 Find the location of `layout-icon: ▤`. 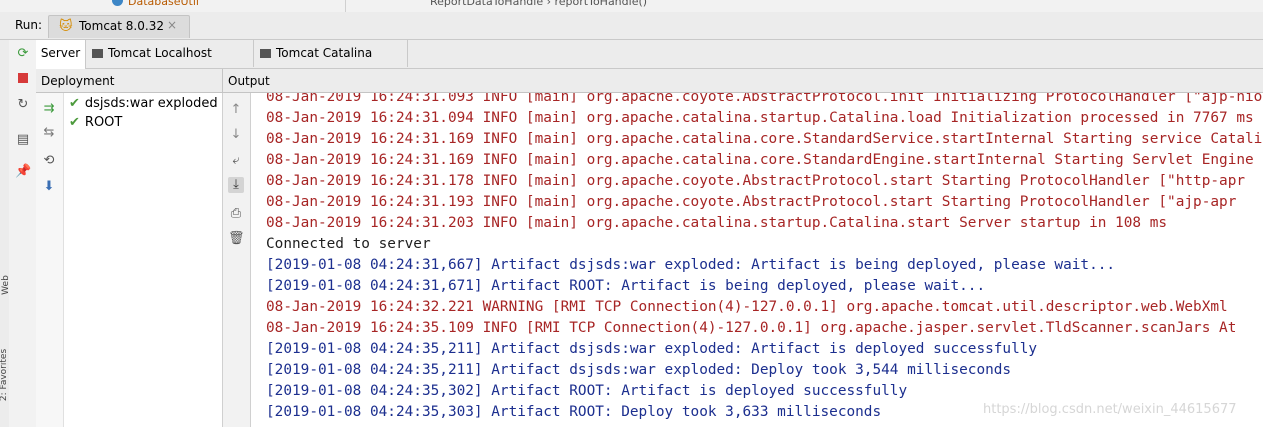

layout-icon: ▤ is located at coordinates (23, 140).